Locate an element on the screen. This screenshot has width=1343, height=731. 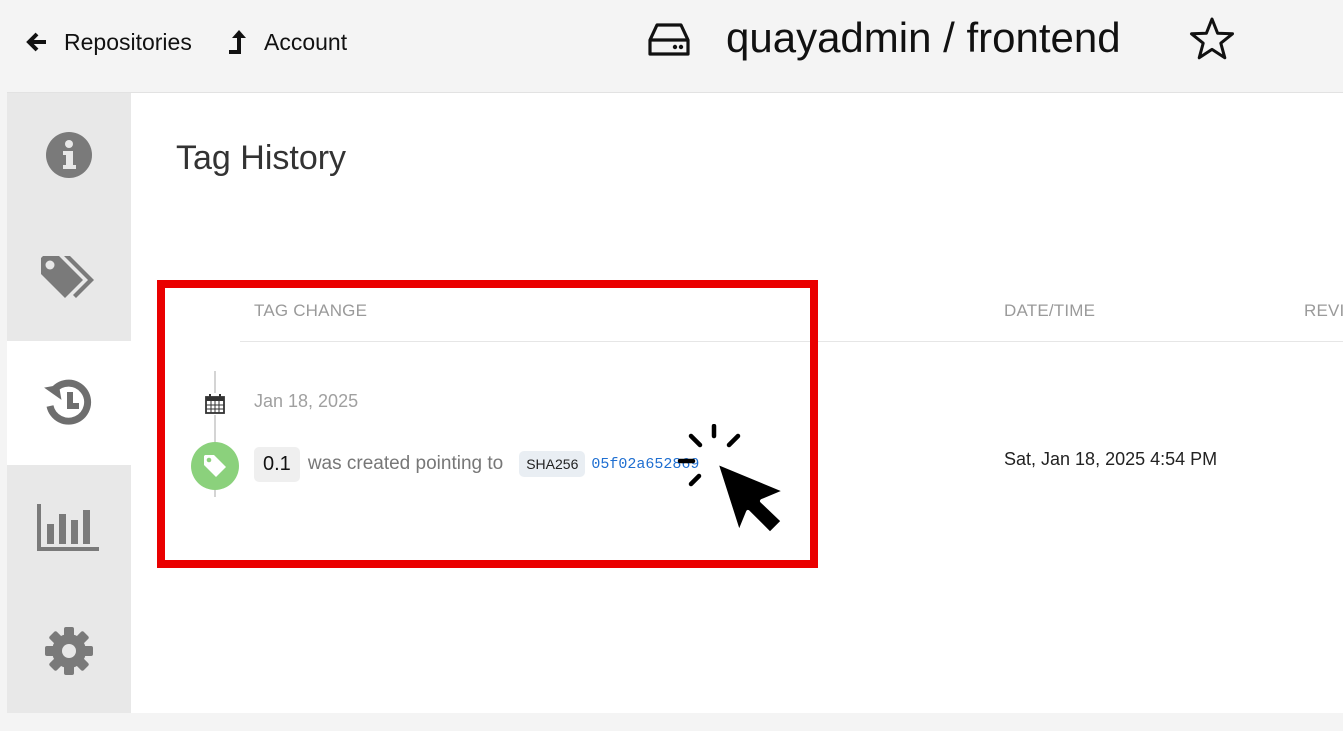
tag-name-chip: 0.1 is located at coordinates (277, 464).